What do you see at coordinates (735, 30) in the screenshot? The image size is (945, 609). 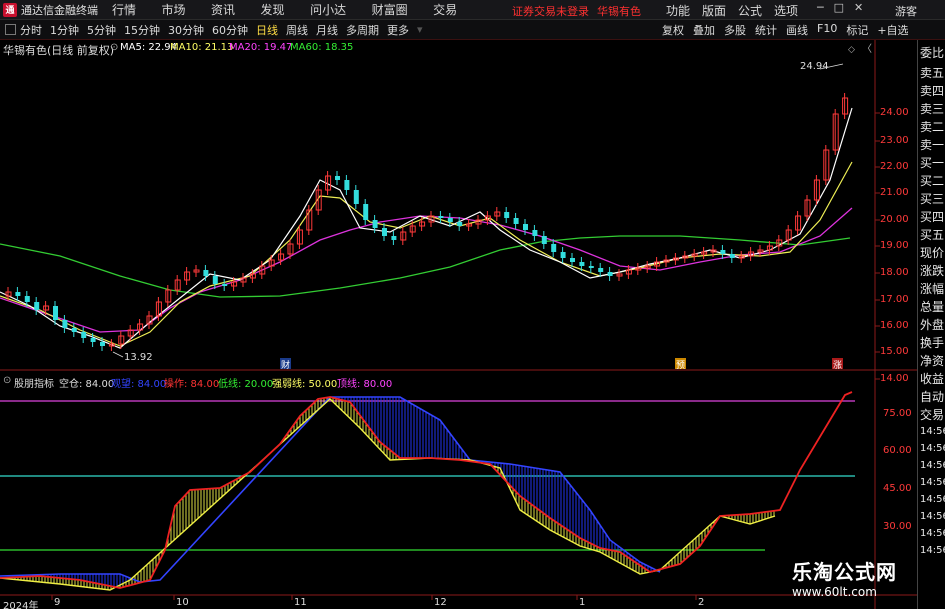 I see `multi-stock-button: 多股` at bounding box center [735, 30].